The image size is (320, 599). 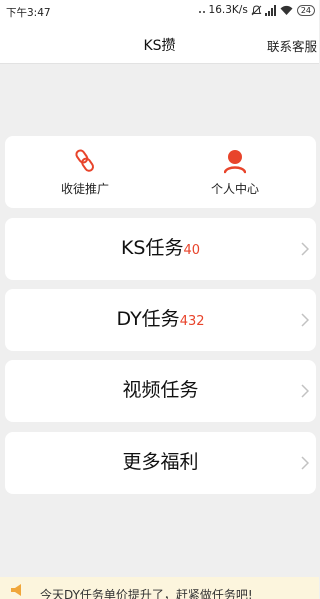 What do you see at coordinates (84, 189) in the screenshot?
I see `recruit-promotion-label: 收徒推广` at bounding box center [84, 189].